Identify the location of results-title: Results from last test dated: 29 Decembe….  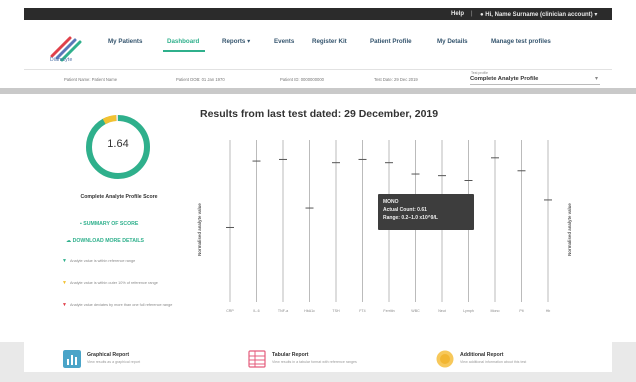
(319, 114).